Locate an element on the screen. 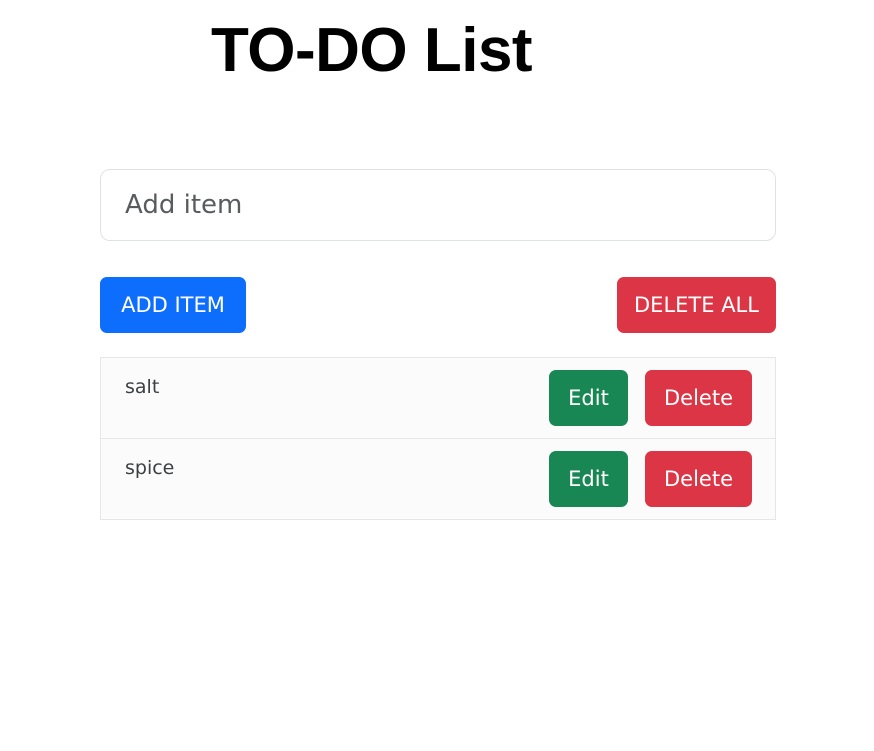 Image resolution: width=874 pixels, height=751 pixels. page-title: TO-DO List is located at coordinates (372, 50).